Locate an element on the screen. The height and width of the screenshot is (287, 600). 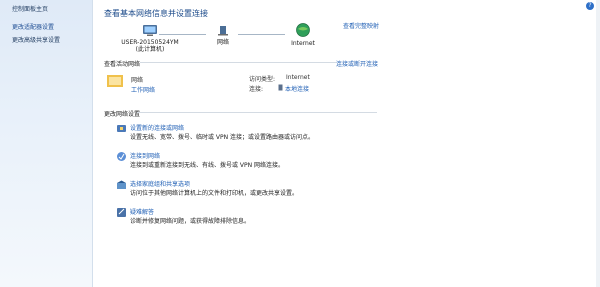
active-networks-divider is located at coordinates (238, 62).